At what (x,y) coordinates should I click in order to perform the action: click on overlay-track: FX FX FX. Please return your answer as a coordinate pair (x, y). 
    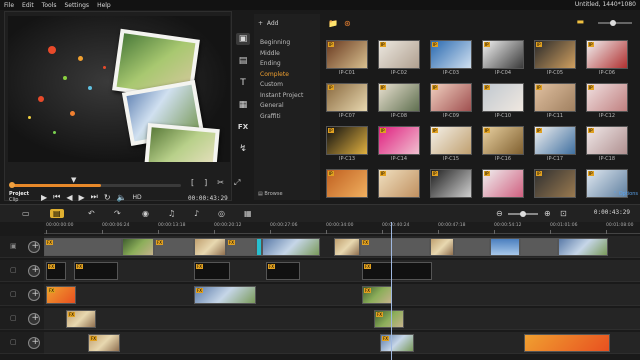
    Looking at the image, I should click on (342, 295).